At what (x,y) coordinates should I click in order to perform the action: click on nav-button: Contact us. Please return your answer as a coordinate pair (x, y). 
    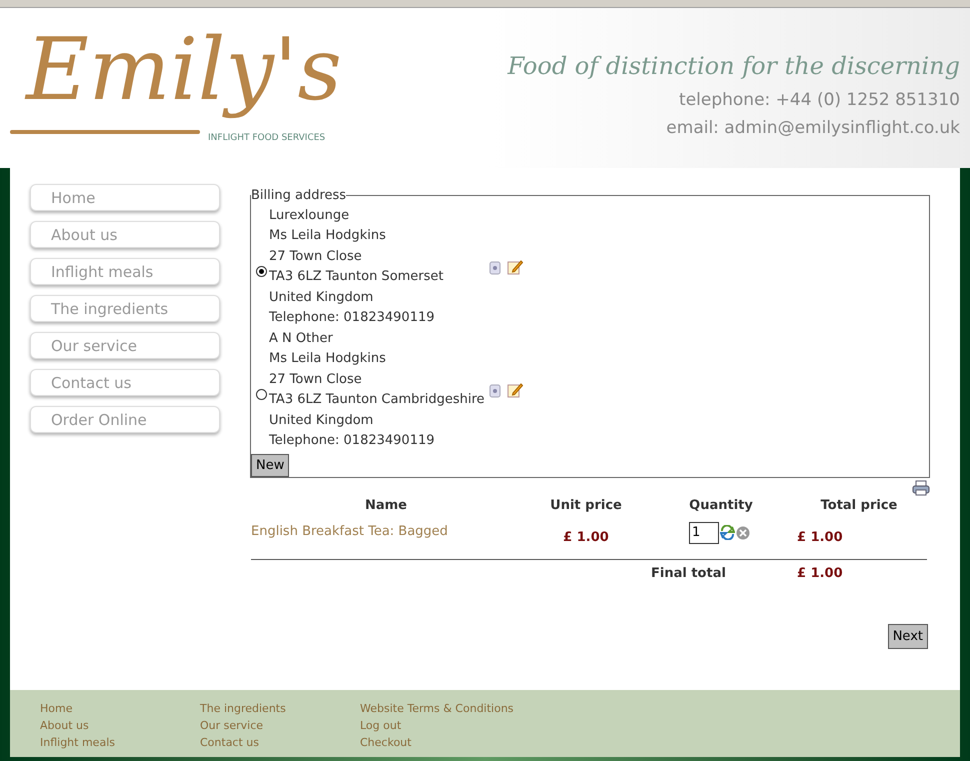
    Looking at the image, I should click on (125, 382).